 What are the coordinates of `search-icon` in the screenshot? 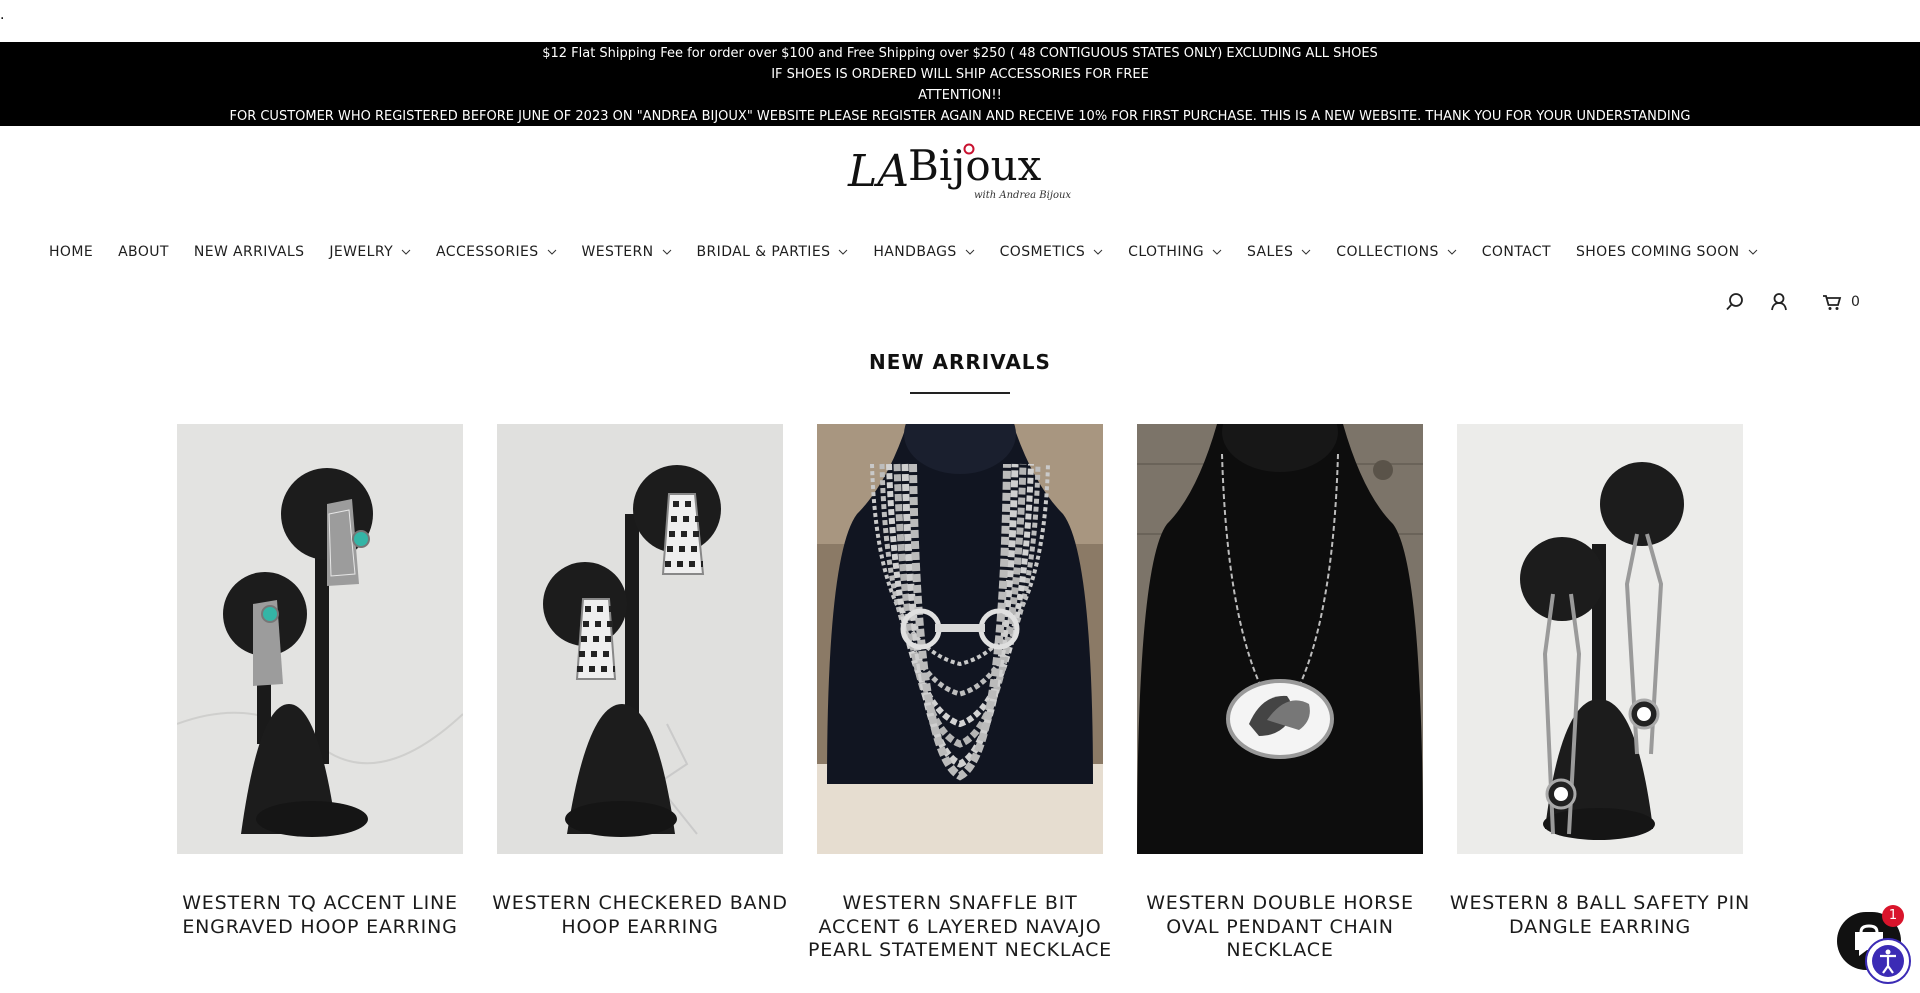 It's located at (1734, 302).